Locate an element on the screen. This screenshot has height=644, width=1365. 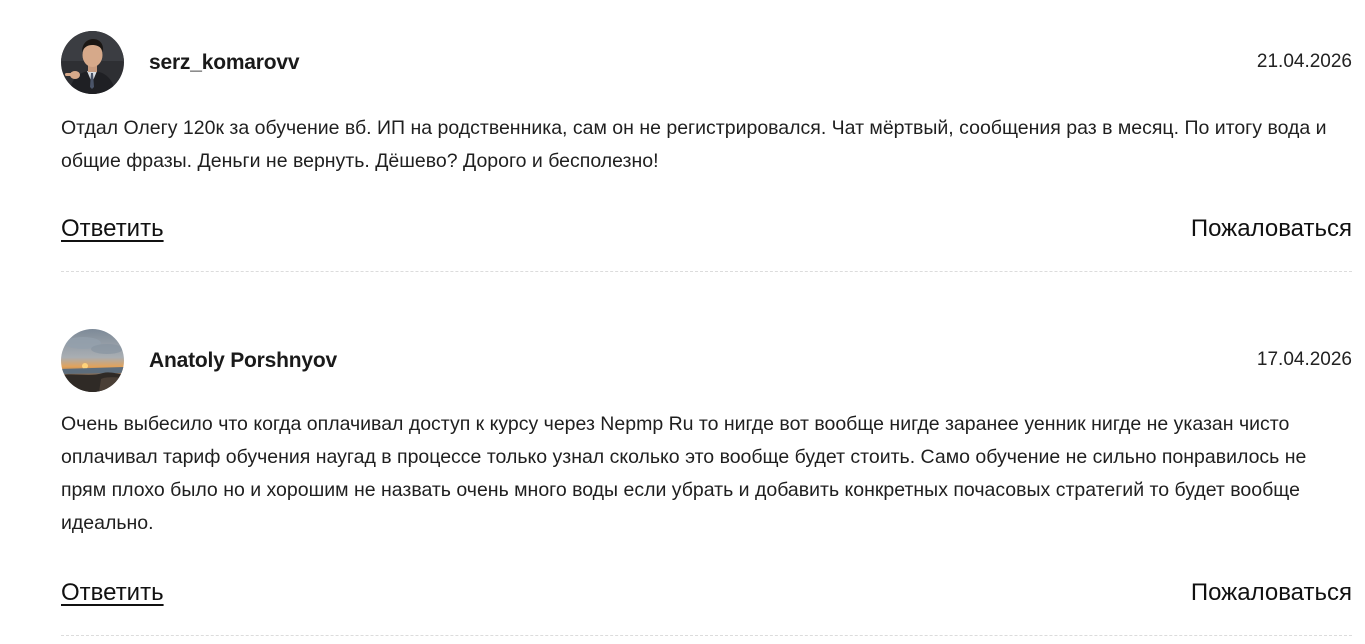
comment-author: serz_komarovv is located at coordinates (224, 62).